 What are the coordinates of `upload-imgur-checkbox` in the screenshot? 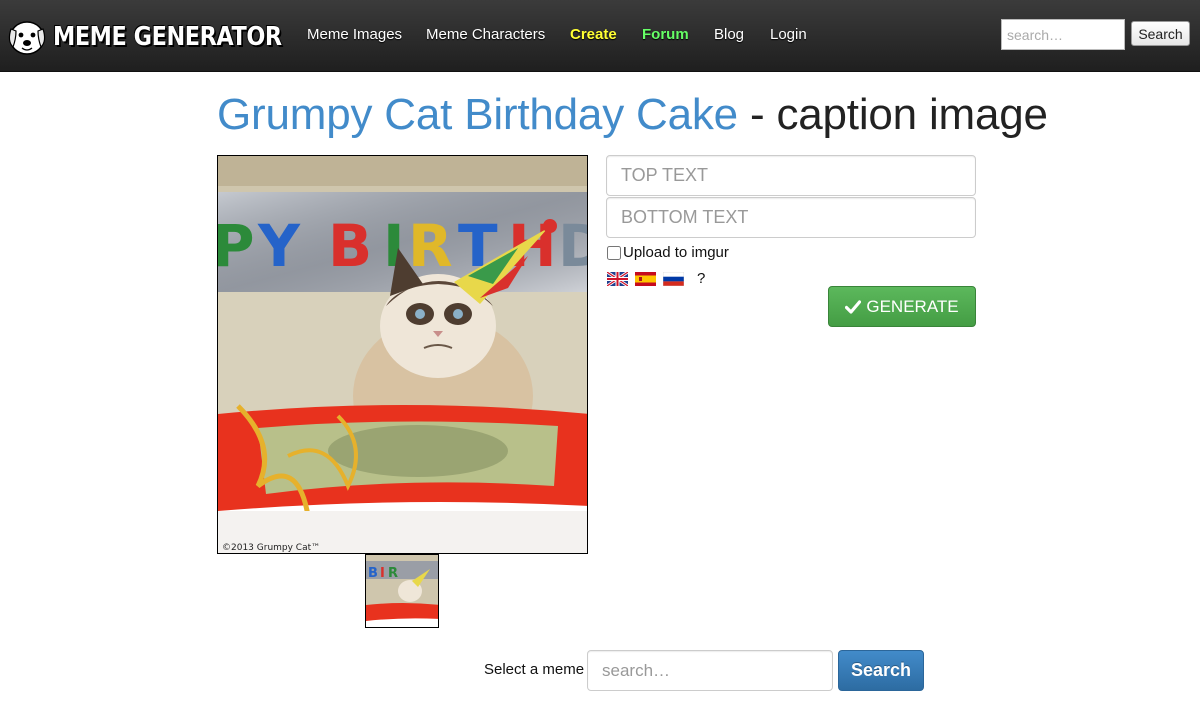 It's located at (614, 252).